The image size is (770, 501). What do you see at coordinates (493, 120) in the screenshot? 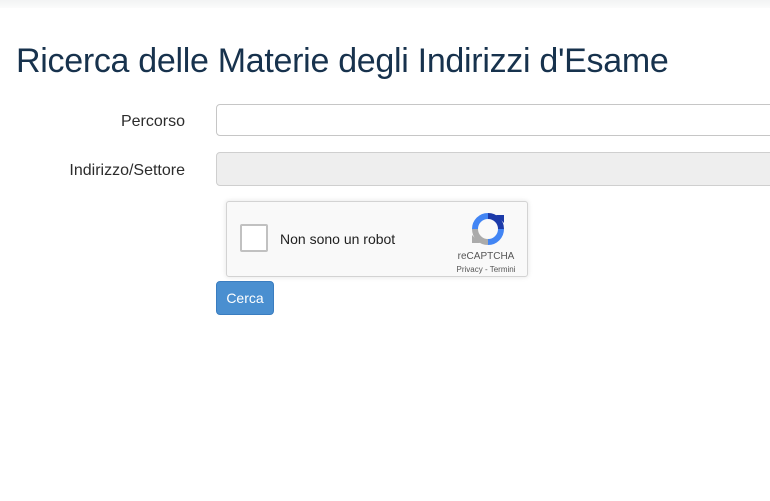
I see `percorso-input` at bounding box center [493, 120].